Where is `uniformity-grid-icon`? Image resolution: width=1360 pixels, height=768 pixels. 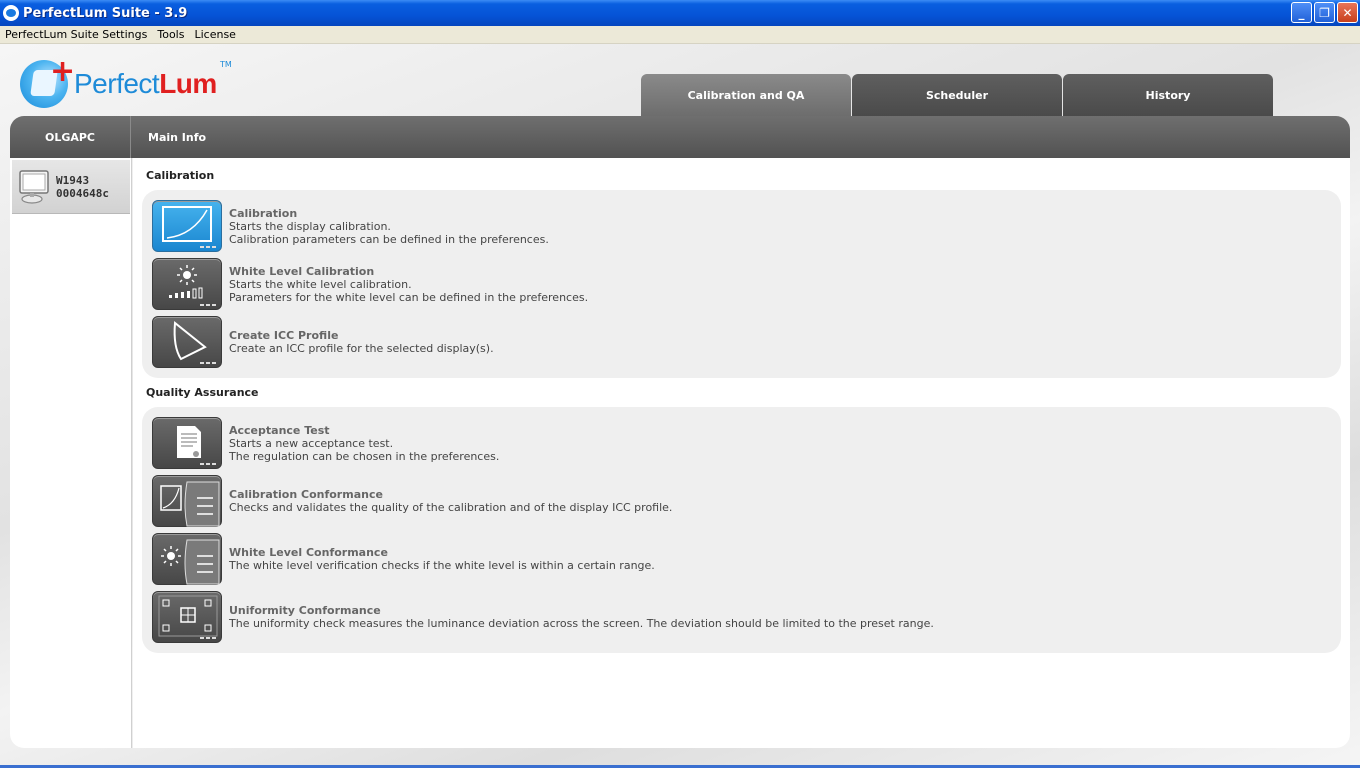 uniformity-grid-icon is located at coordinates (187, 617).